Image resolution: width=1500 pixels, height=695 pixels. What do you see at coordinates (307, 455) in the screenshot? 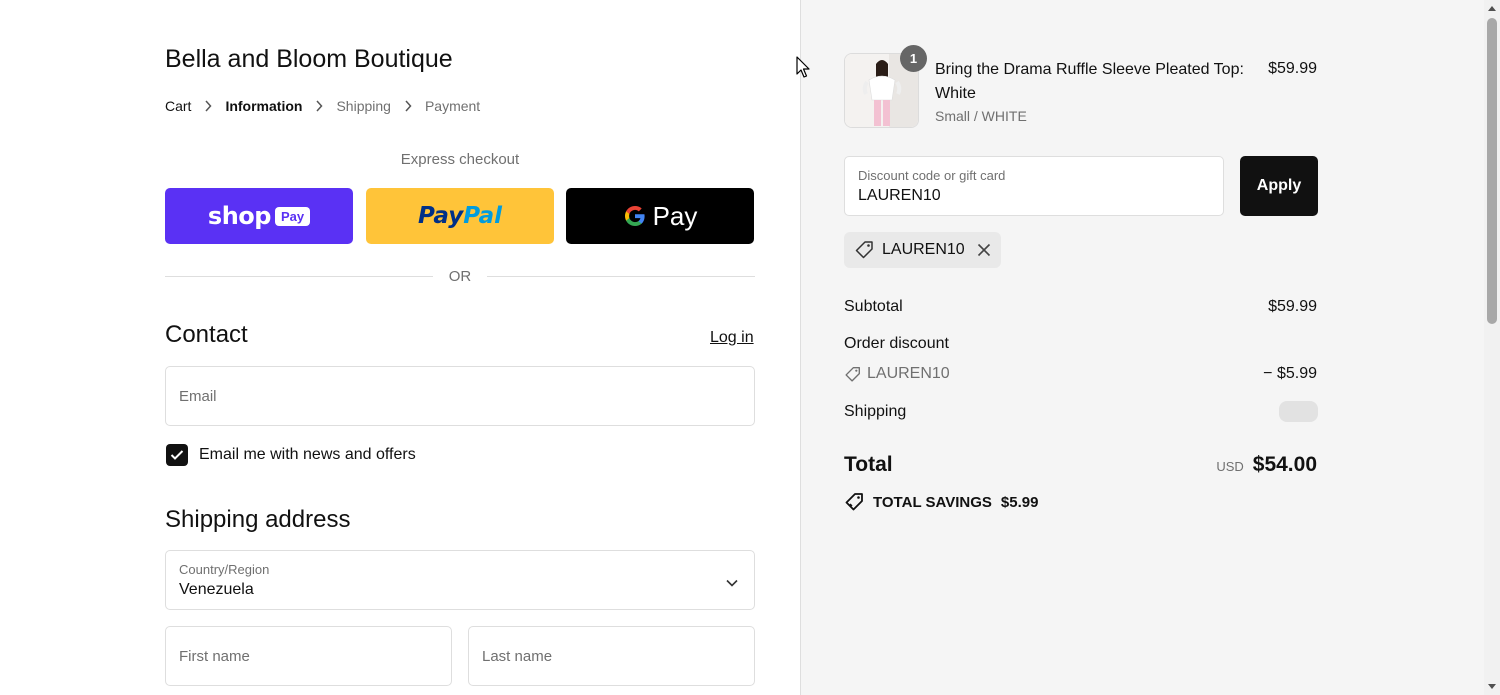
I see `newsletter-label: Email me with news and offers` at bounding box center [307, 455].